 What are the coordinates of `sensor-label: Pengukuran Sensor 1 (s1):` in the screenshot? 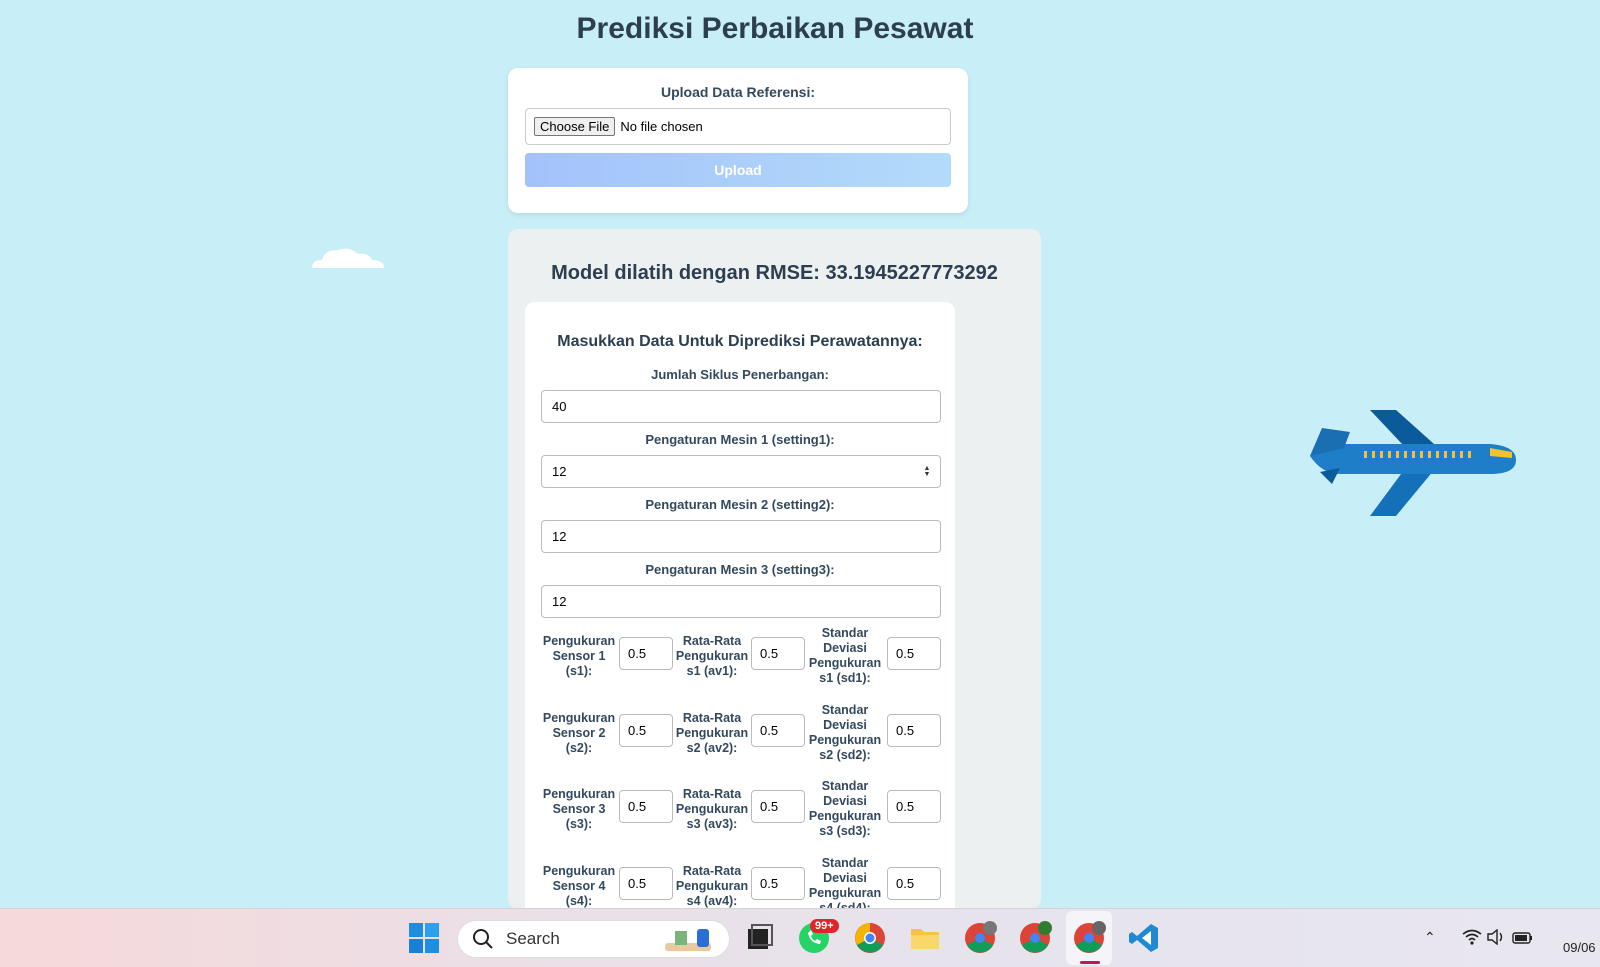 It's located at (579, 656).